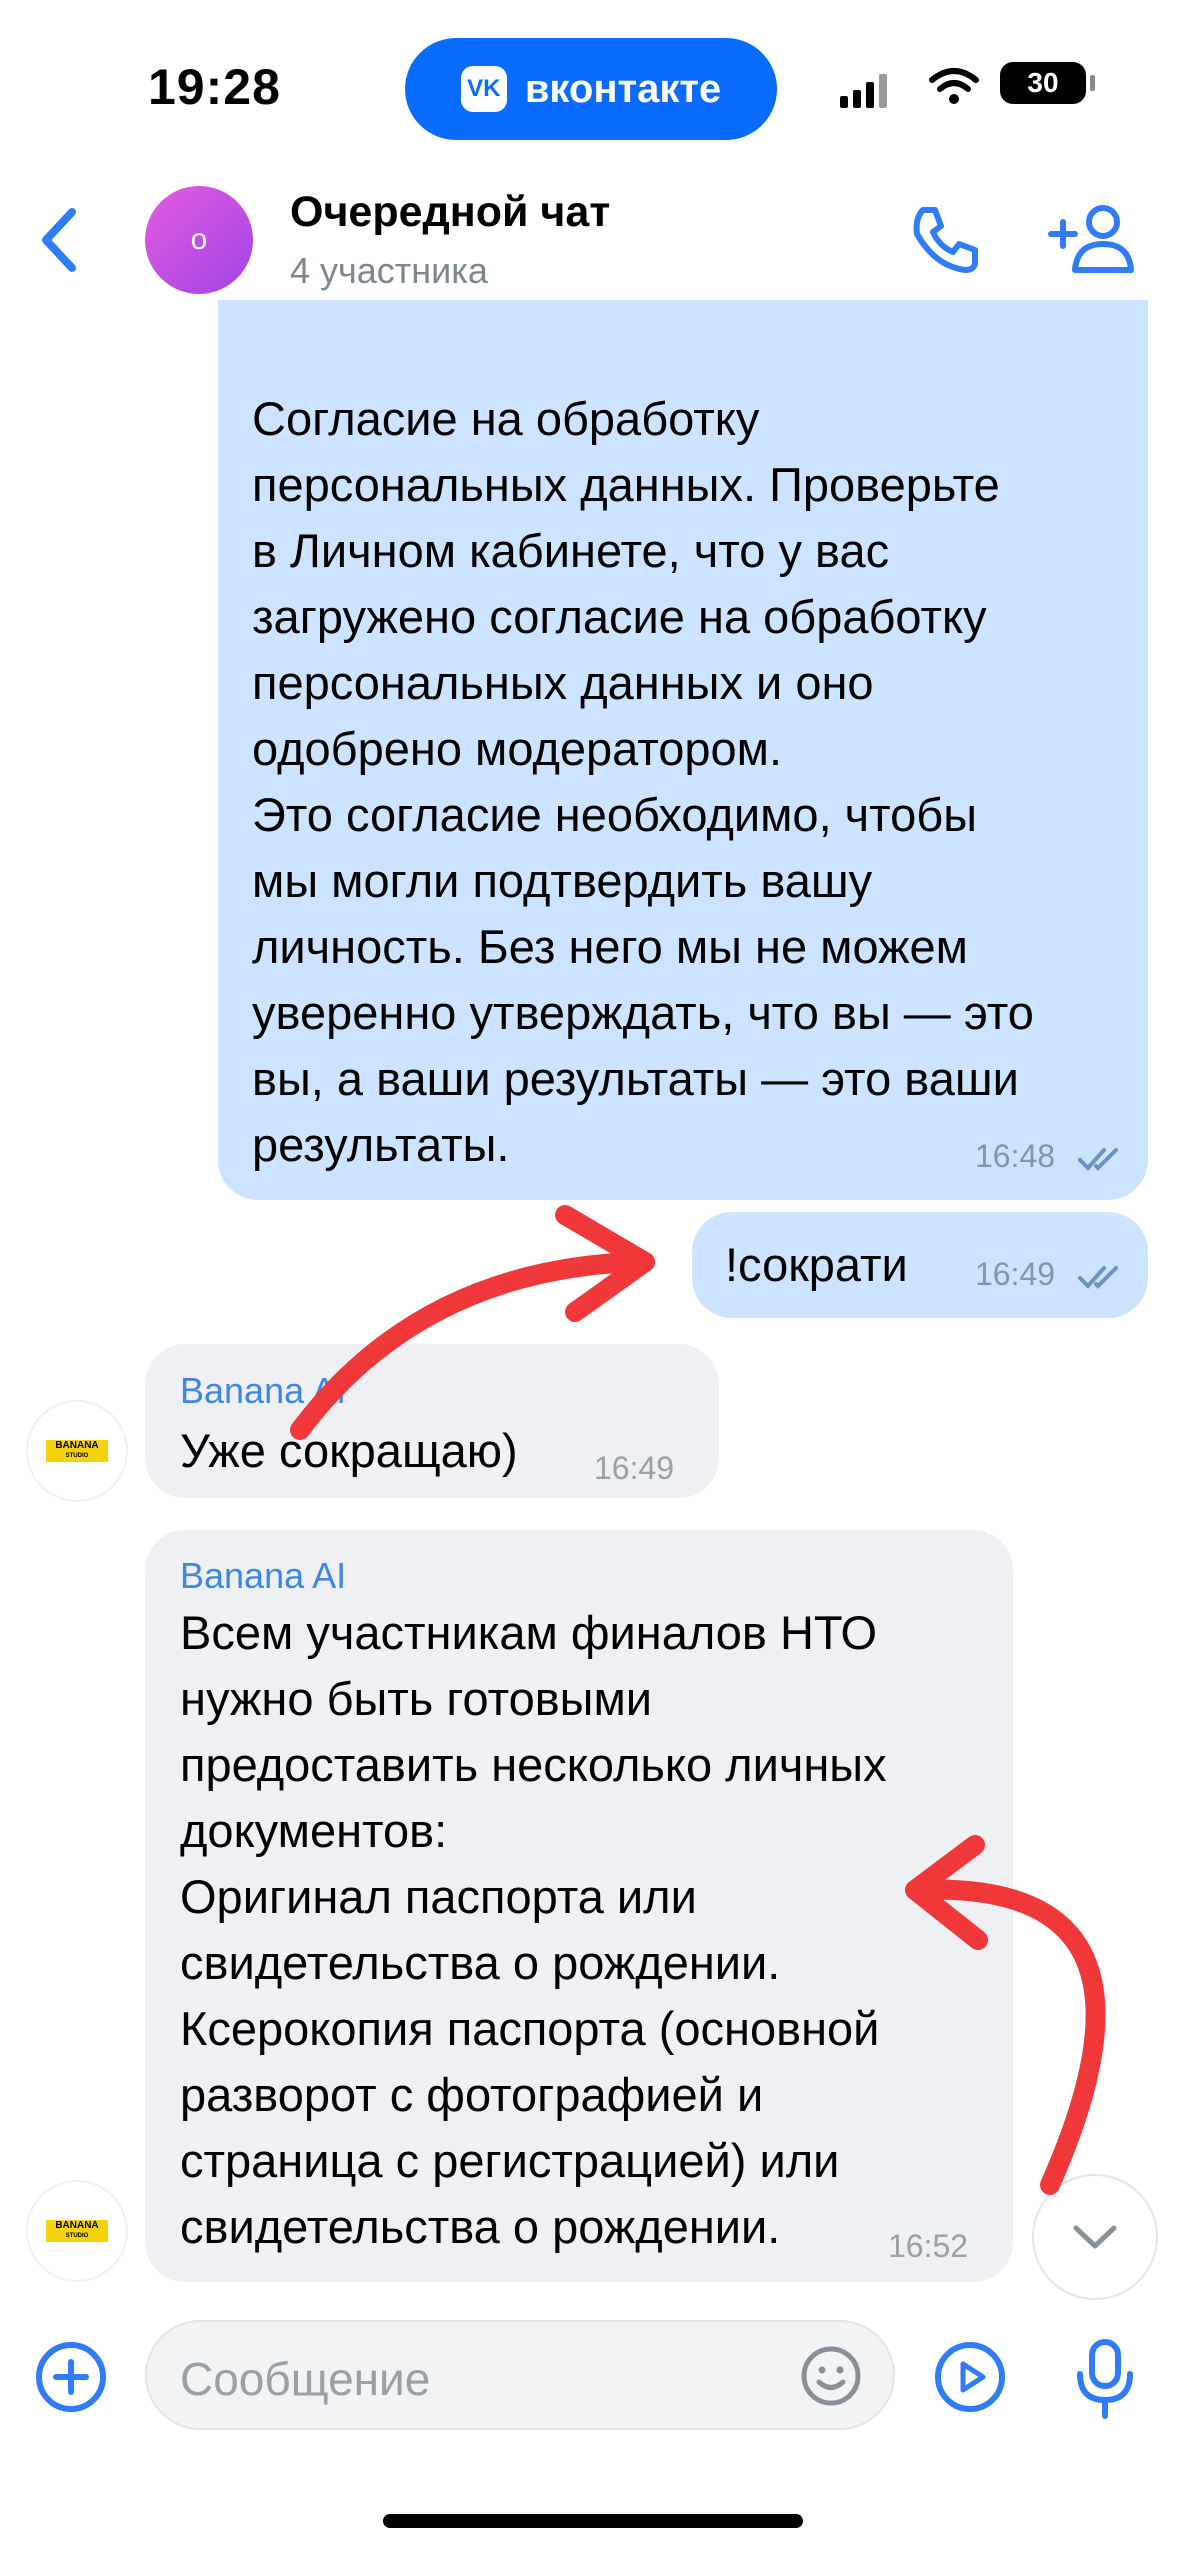 This screenshot has width=1179, height=2556. What do you see at coordinates (305, 2379) in the screenshot?
I see `message-placeholder: Сообщение` at bounding box center [305, 2379].